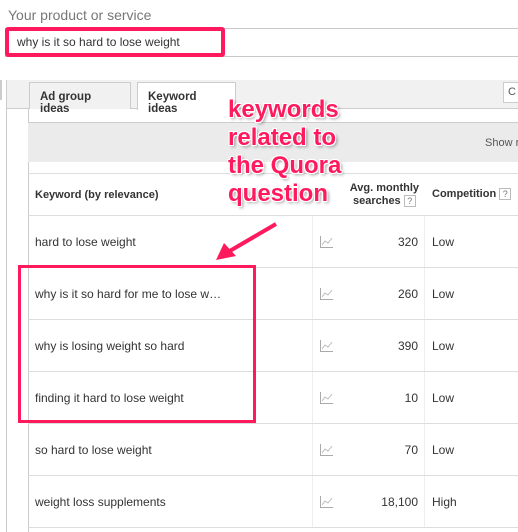  What do you see at coordinates (278, 193) in the screenshot?
I see `annotation-line: question` at bounding box center [278, 193].